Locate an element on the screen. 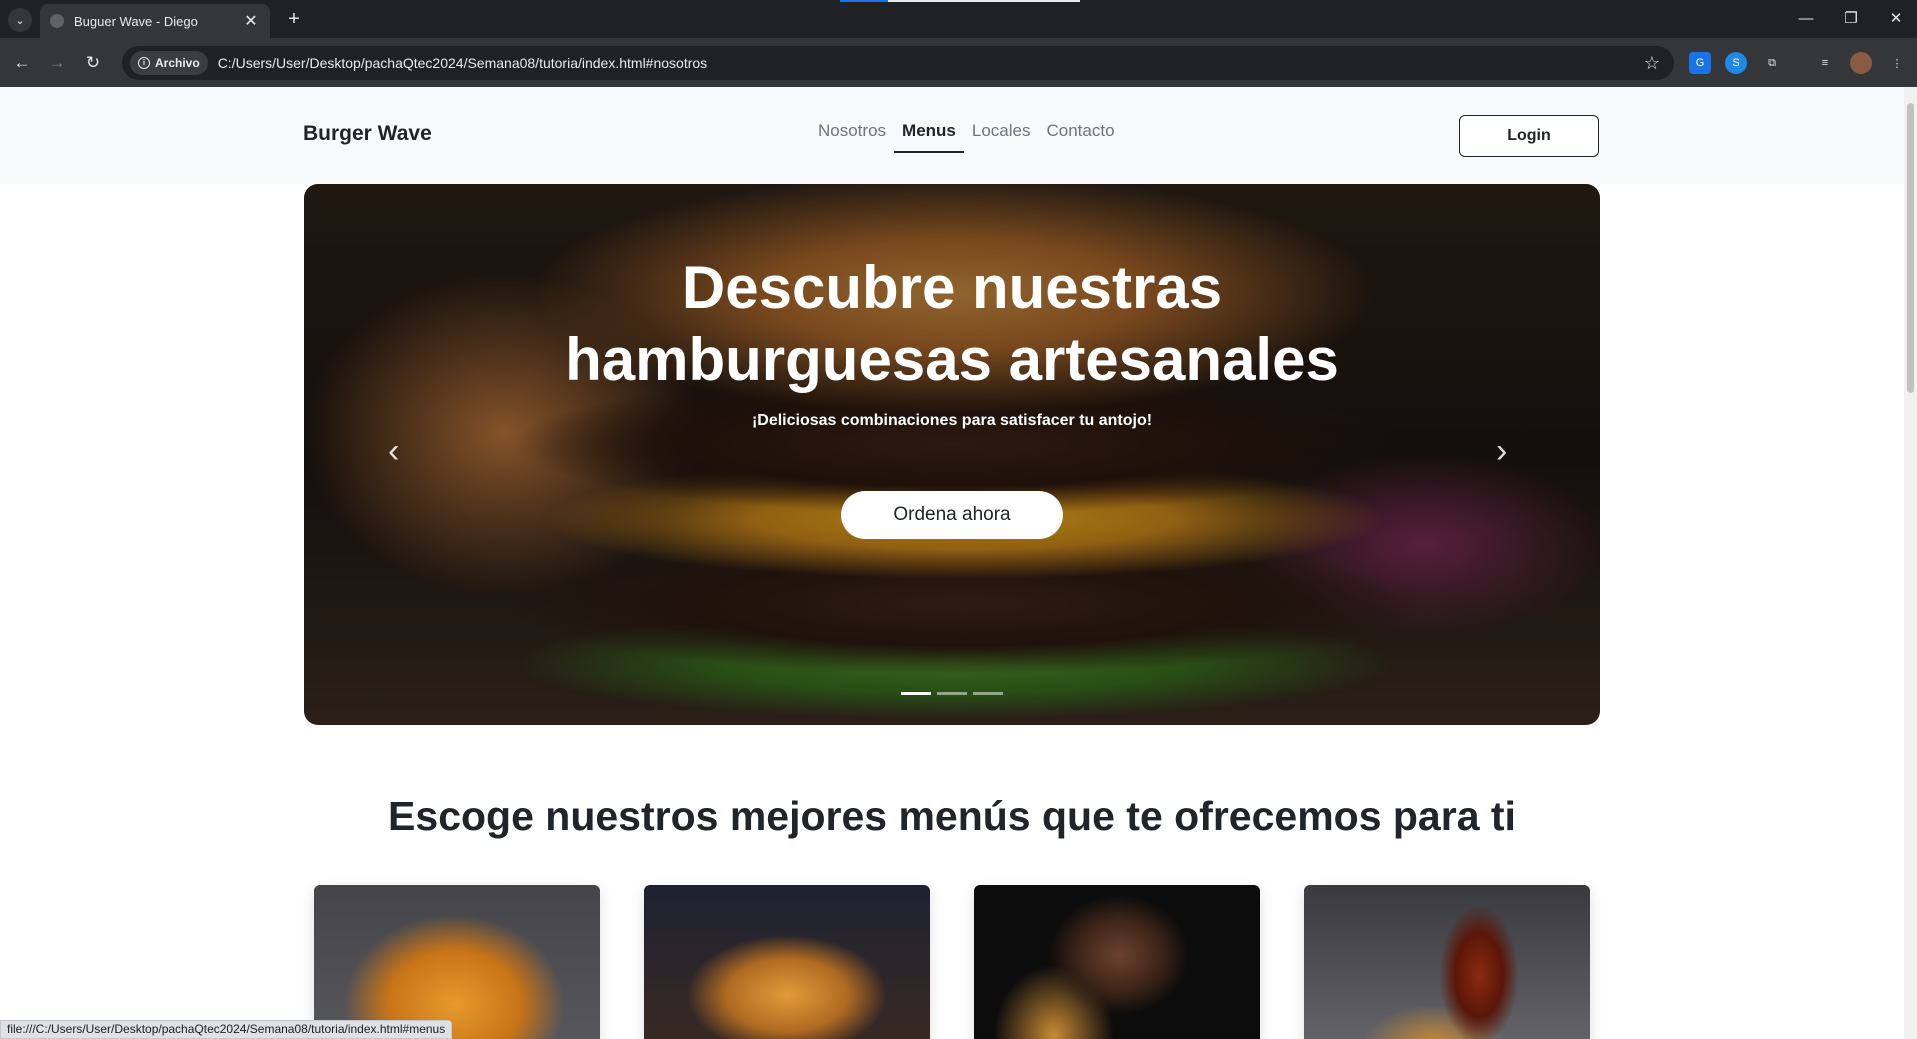  close-window-icon: ✕ is located at coordinates (1896, 19).